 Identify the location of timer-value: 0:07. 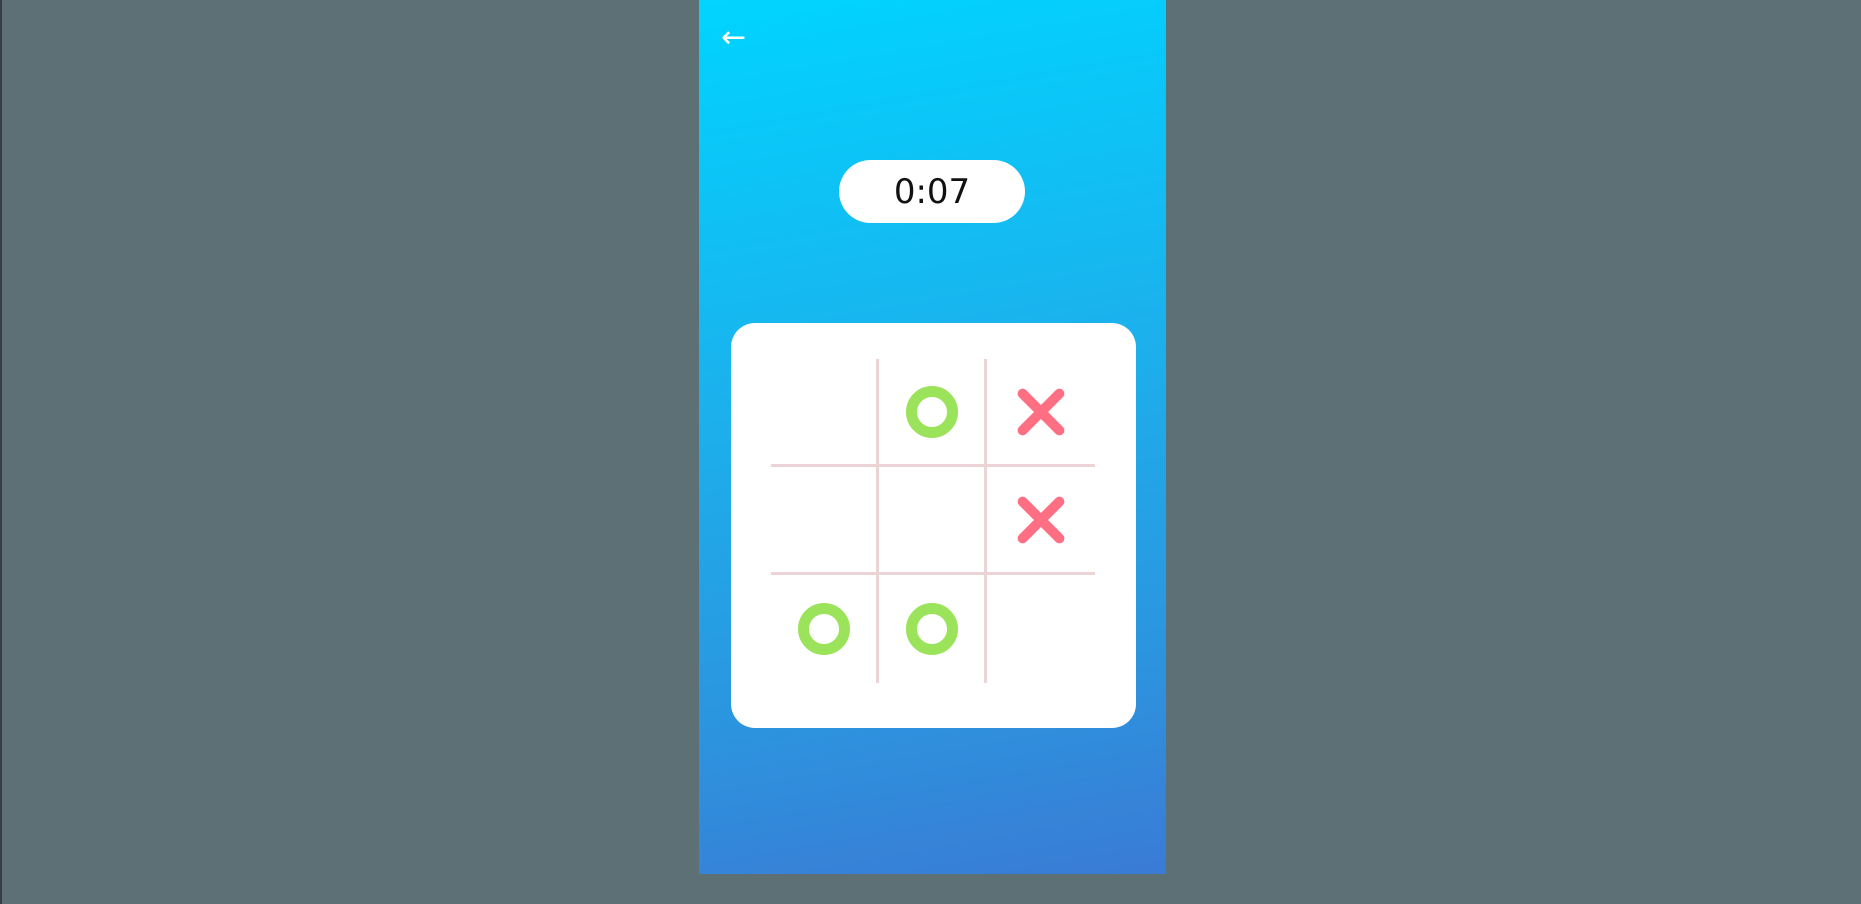
(932, 191).